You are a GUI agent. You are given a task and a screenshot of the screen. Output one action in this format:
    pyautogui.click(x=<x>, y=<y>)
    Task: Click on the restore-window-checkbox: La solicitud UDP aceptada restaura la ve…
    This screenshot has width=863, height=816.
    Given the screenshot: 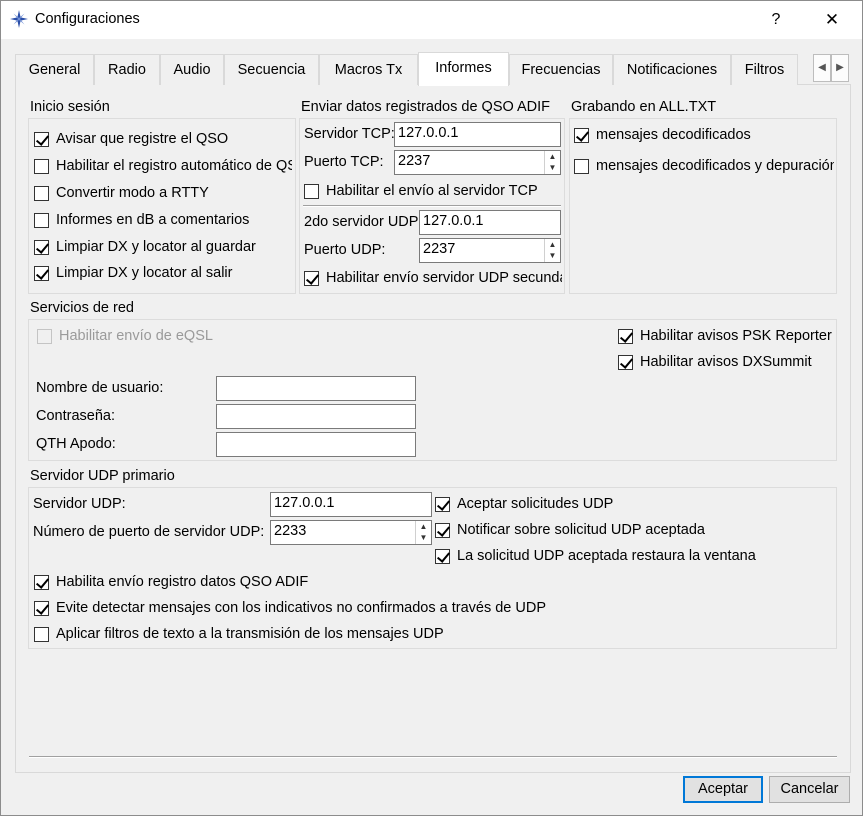 What is the action you would take?
    pyautogui.click(x=635, y=556)
    